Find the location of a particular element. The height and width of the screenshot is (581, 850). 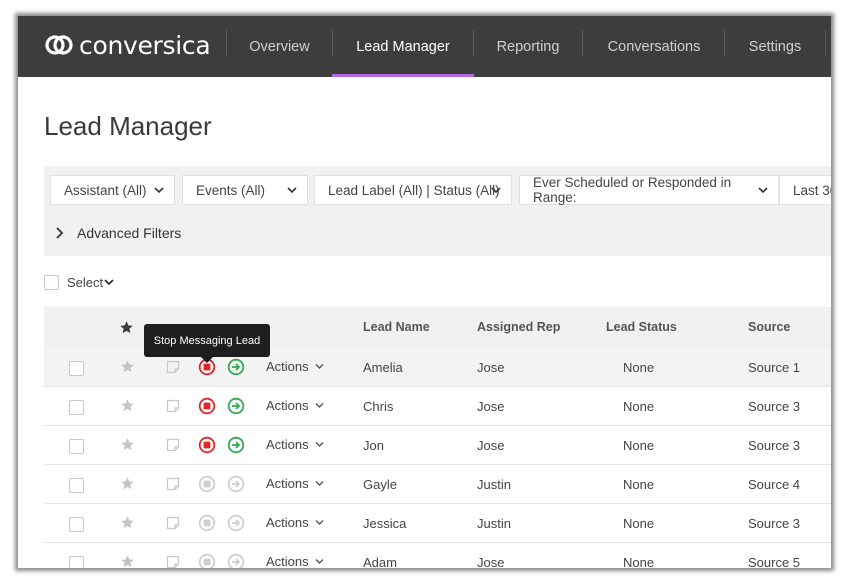

logo-icon is located at coordinates (59, 45).